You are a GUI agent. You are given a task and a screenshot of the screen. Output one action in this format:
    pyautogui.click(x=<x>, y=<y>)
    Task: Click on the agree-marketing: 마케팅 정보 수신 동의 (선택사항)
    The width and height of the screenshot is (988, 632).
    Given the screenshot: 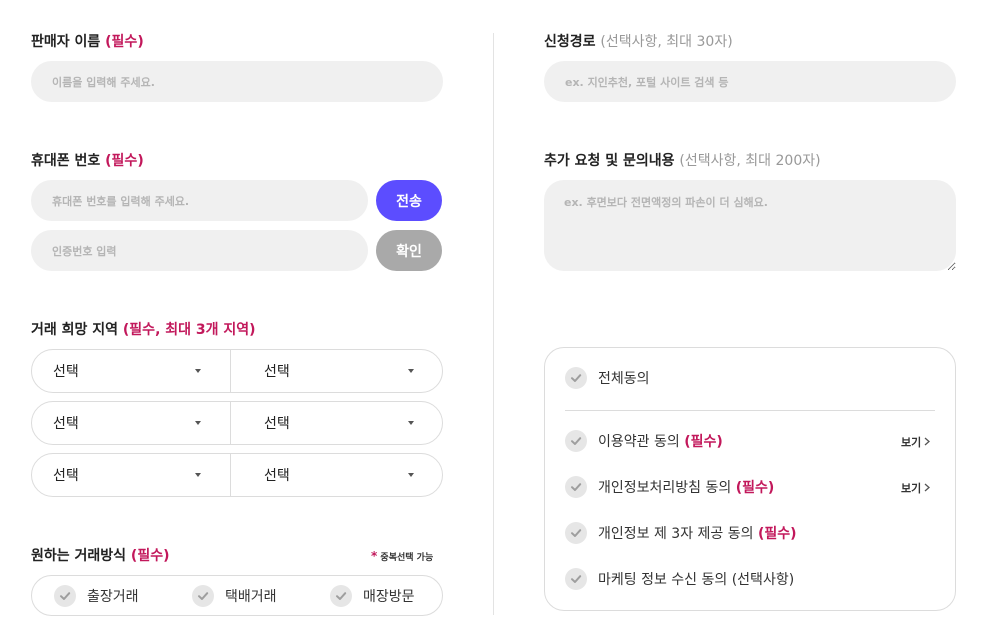 What is the action you would take?
    pyautogui.click(x=679, y=579)
    